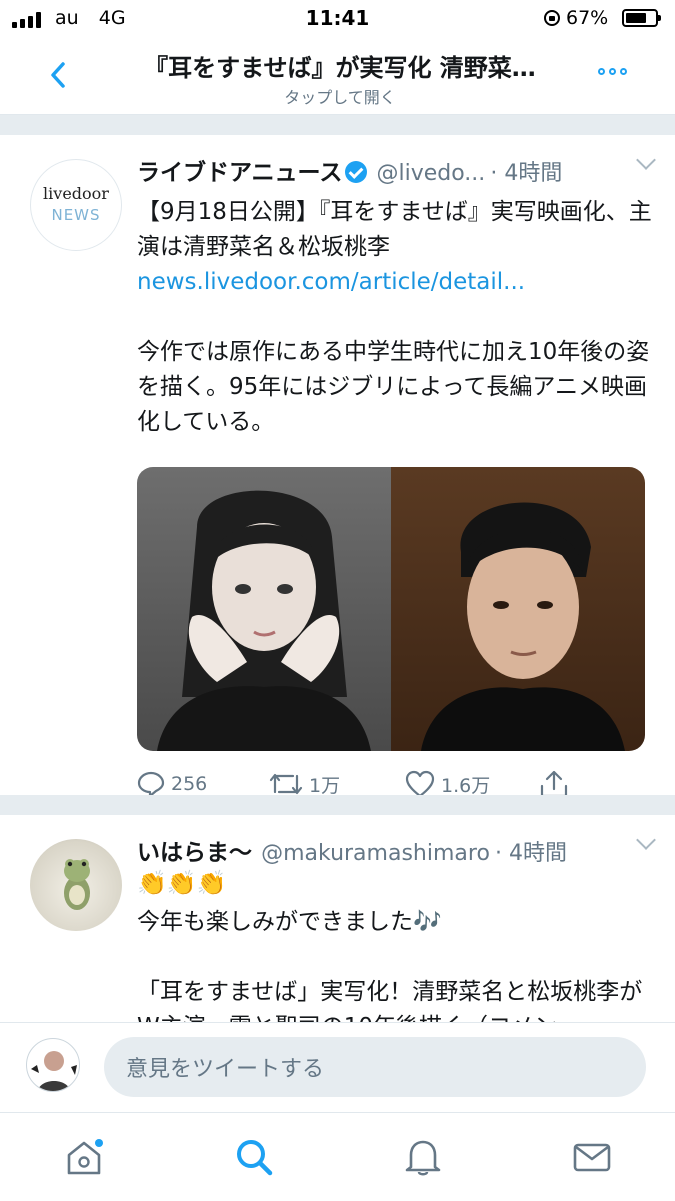  I want to click on home-icon, so click(84, 1157).